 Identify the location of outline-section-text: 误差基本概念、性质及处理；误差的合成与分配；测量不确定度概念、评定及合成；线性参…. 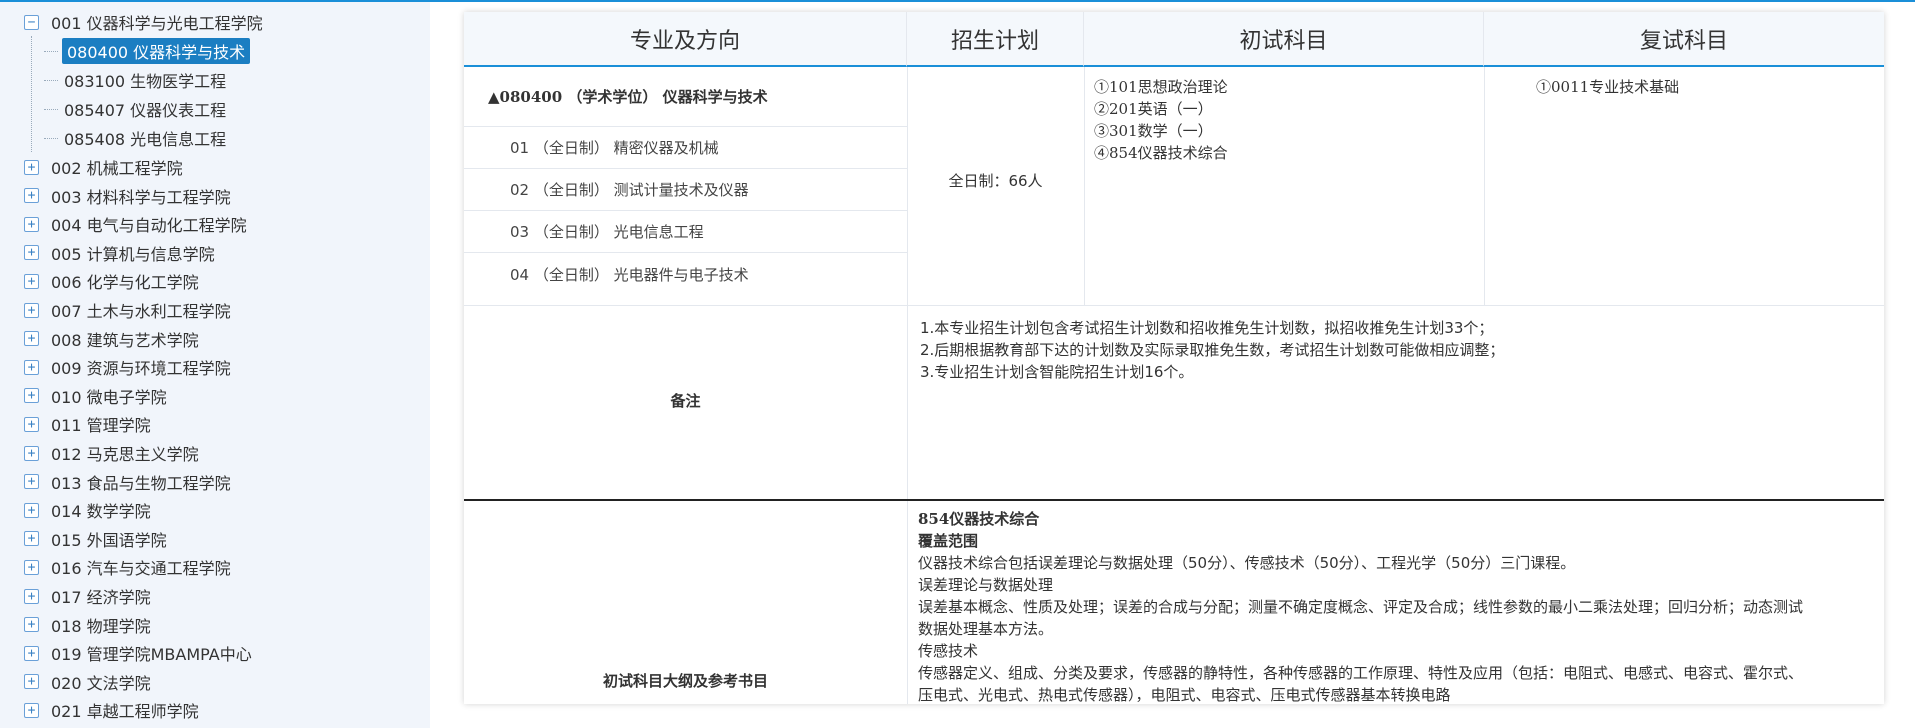
(1361, 607).